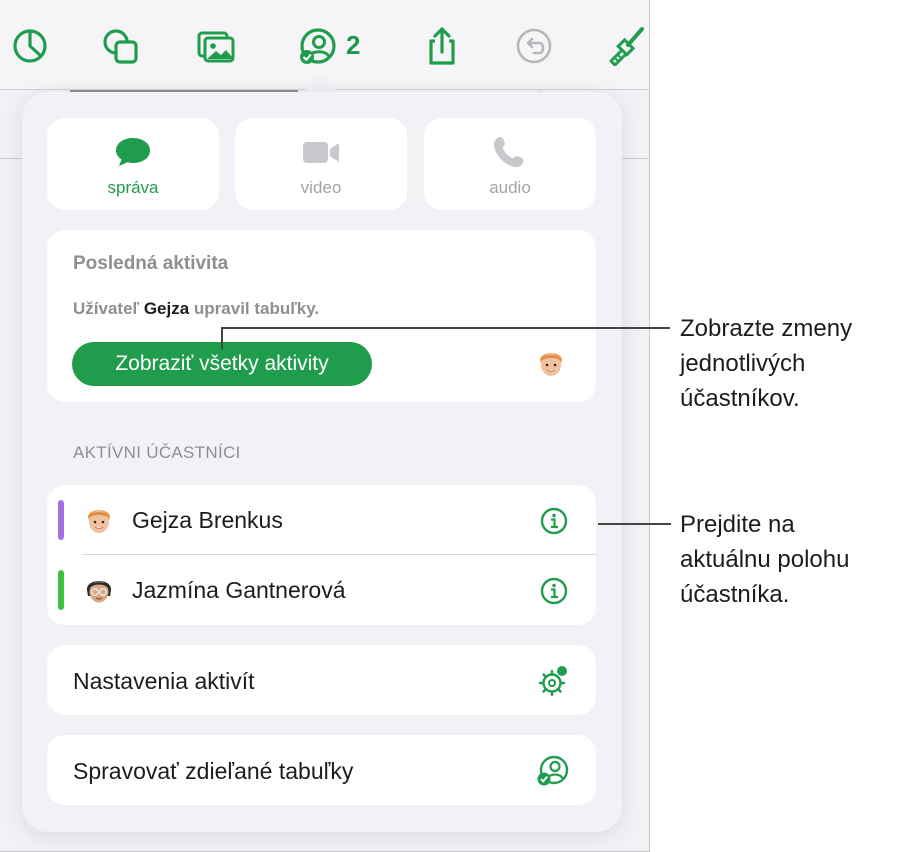 The height and width of the screenshot is (852, 902). I want to click on video-button: video, so click(321, 164).